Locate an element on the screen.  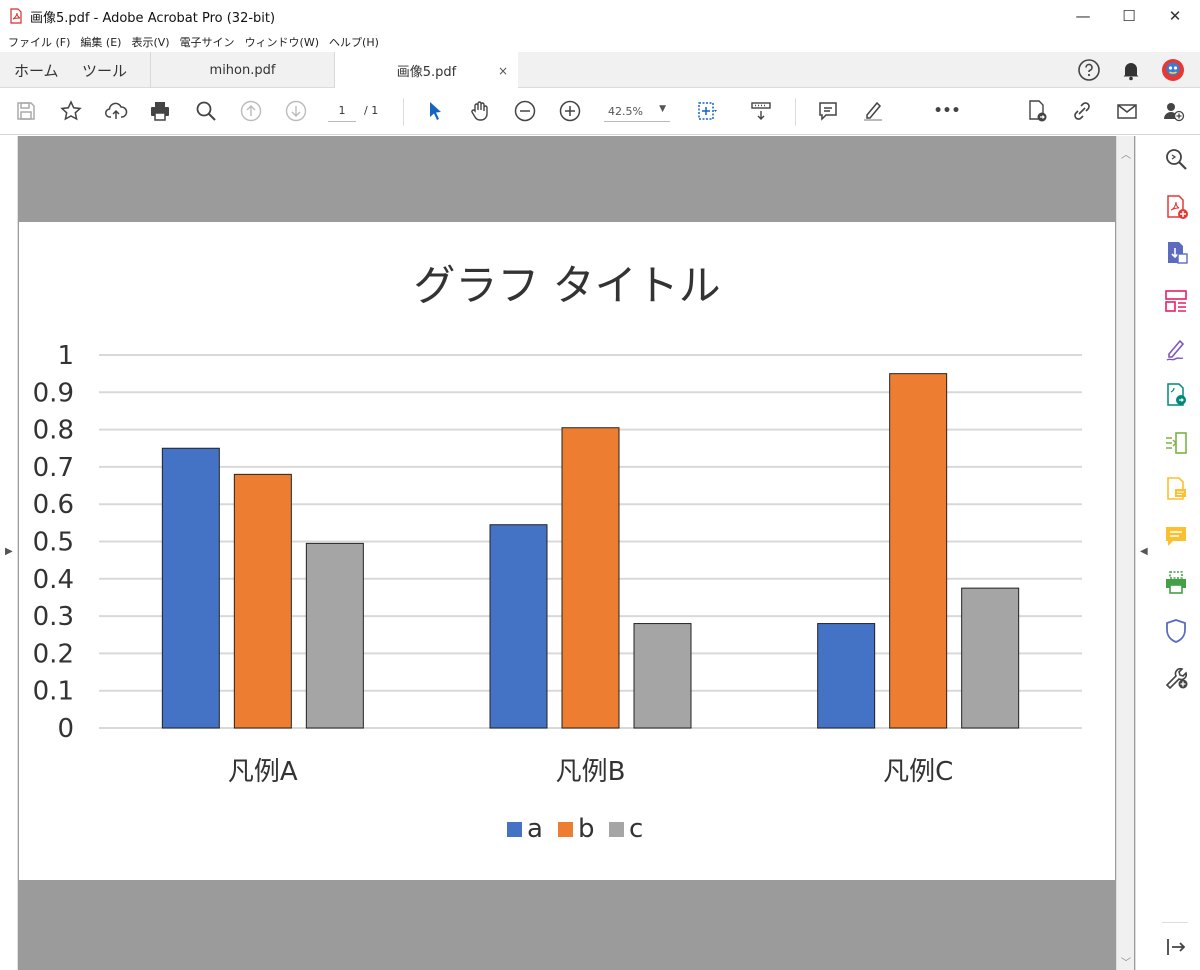
page-number-input: 1 is located at coordinates (342, 113).